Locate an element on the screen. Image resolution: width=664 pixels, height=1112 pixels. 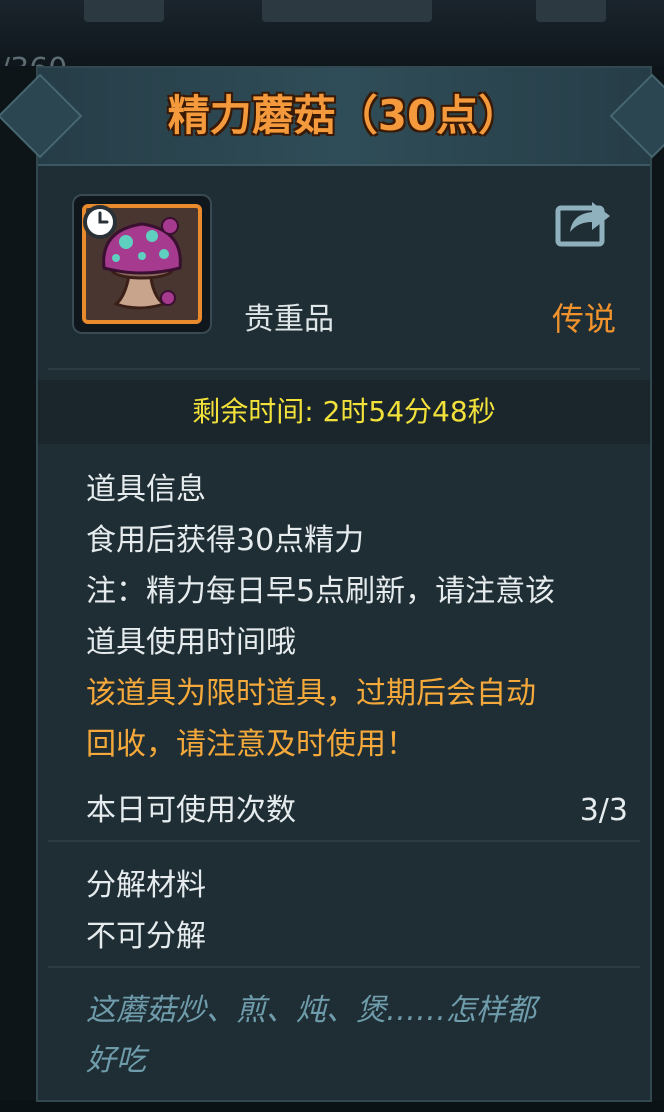
flavor-line: 这蘑菇炒、煎、炖、煲……怎样都 is located at coordinates (311, 1010).